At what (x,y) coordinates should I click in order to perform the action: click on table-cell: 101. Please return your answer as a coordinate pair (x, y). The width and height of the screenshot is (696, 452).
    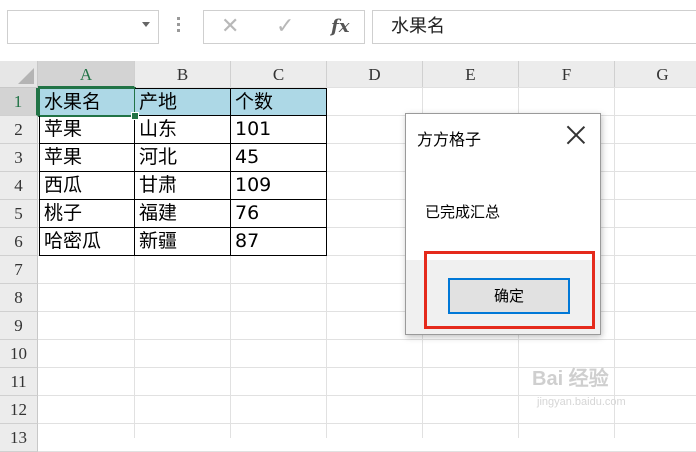
    Looking at the image, I should click on (279, 130).